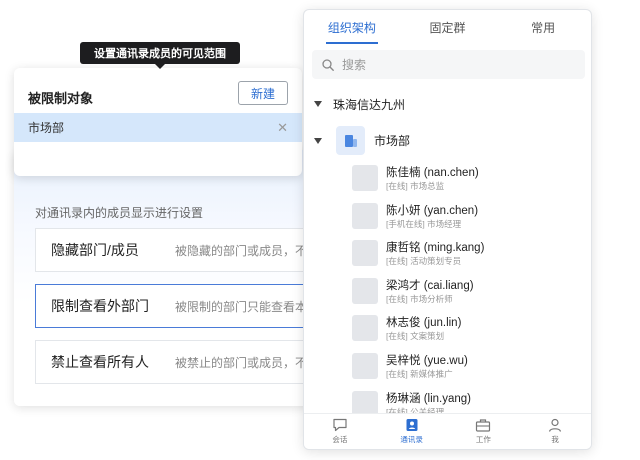  Describe the element at coordinates (412, 425) in the screenshot. I see `contacts-icon` at that location.